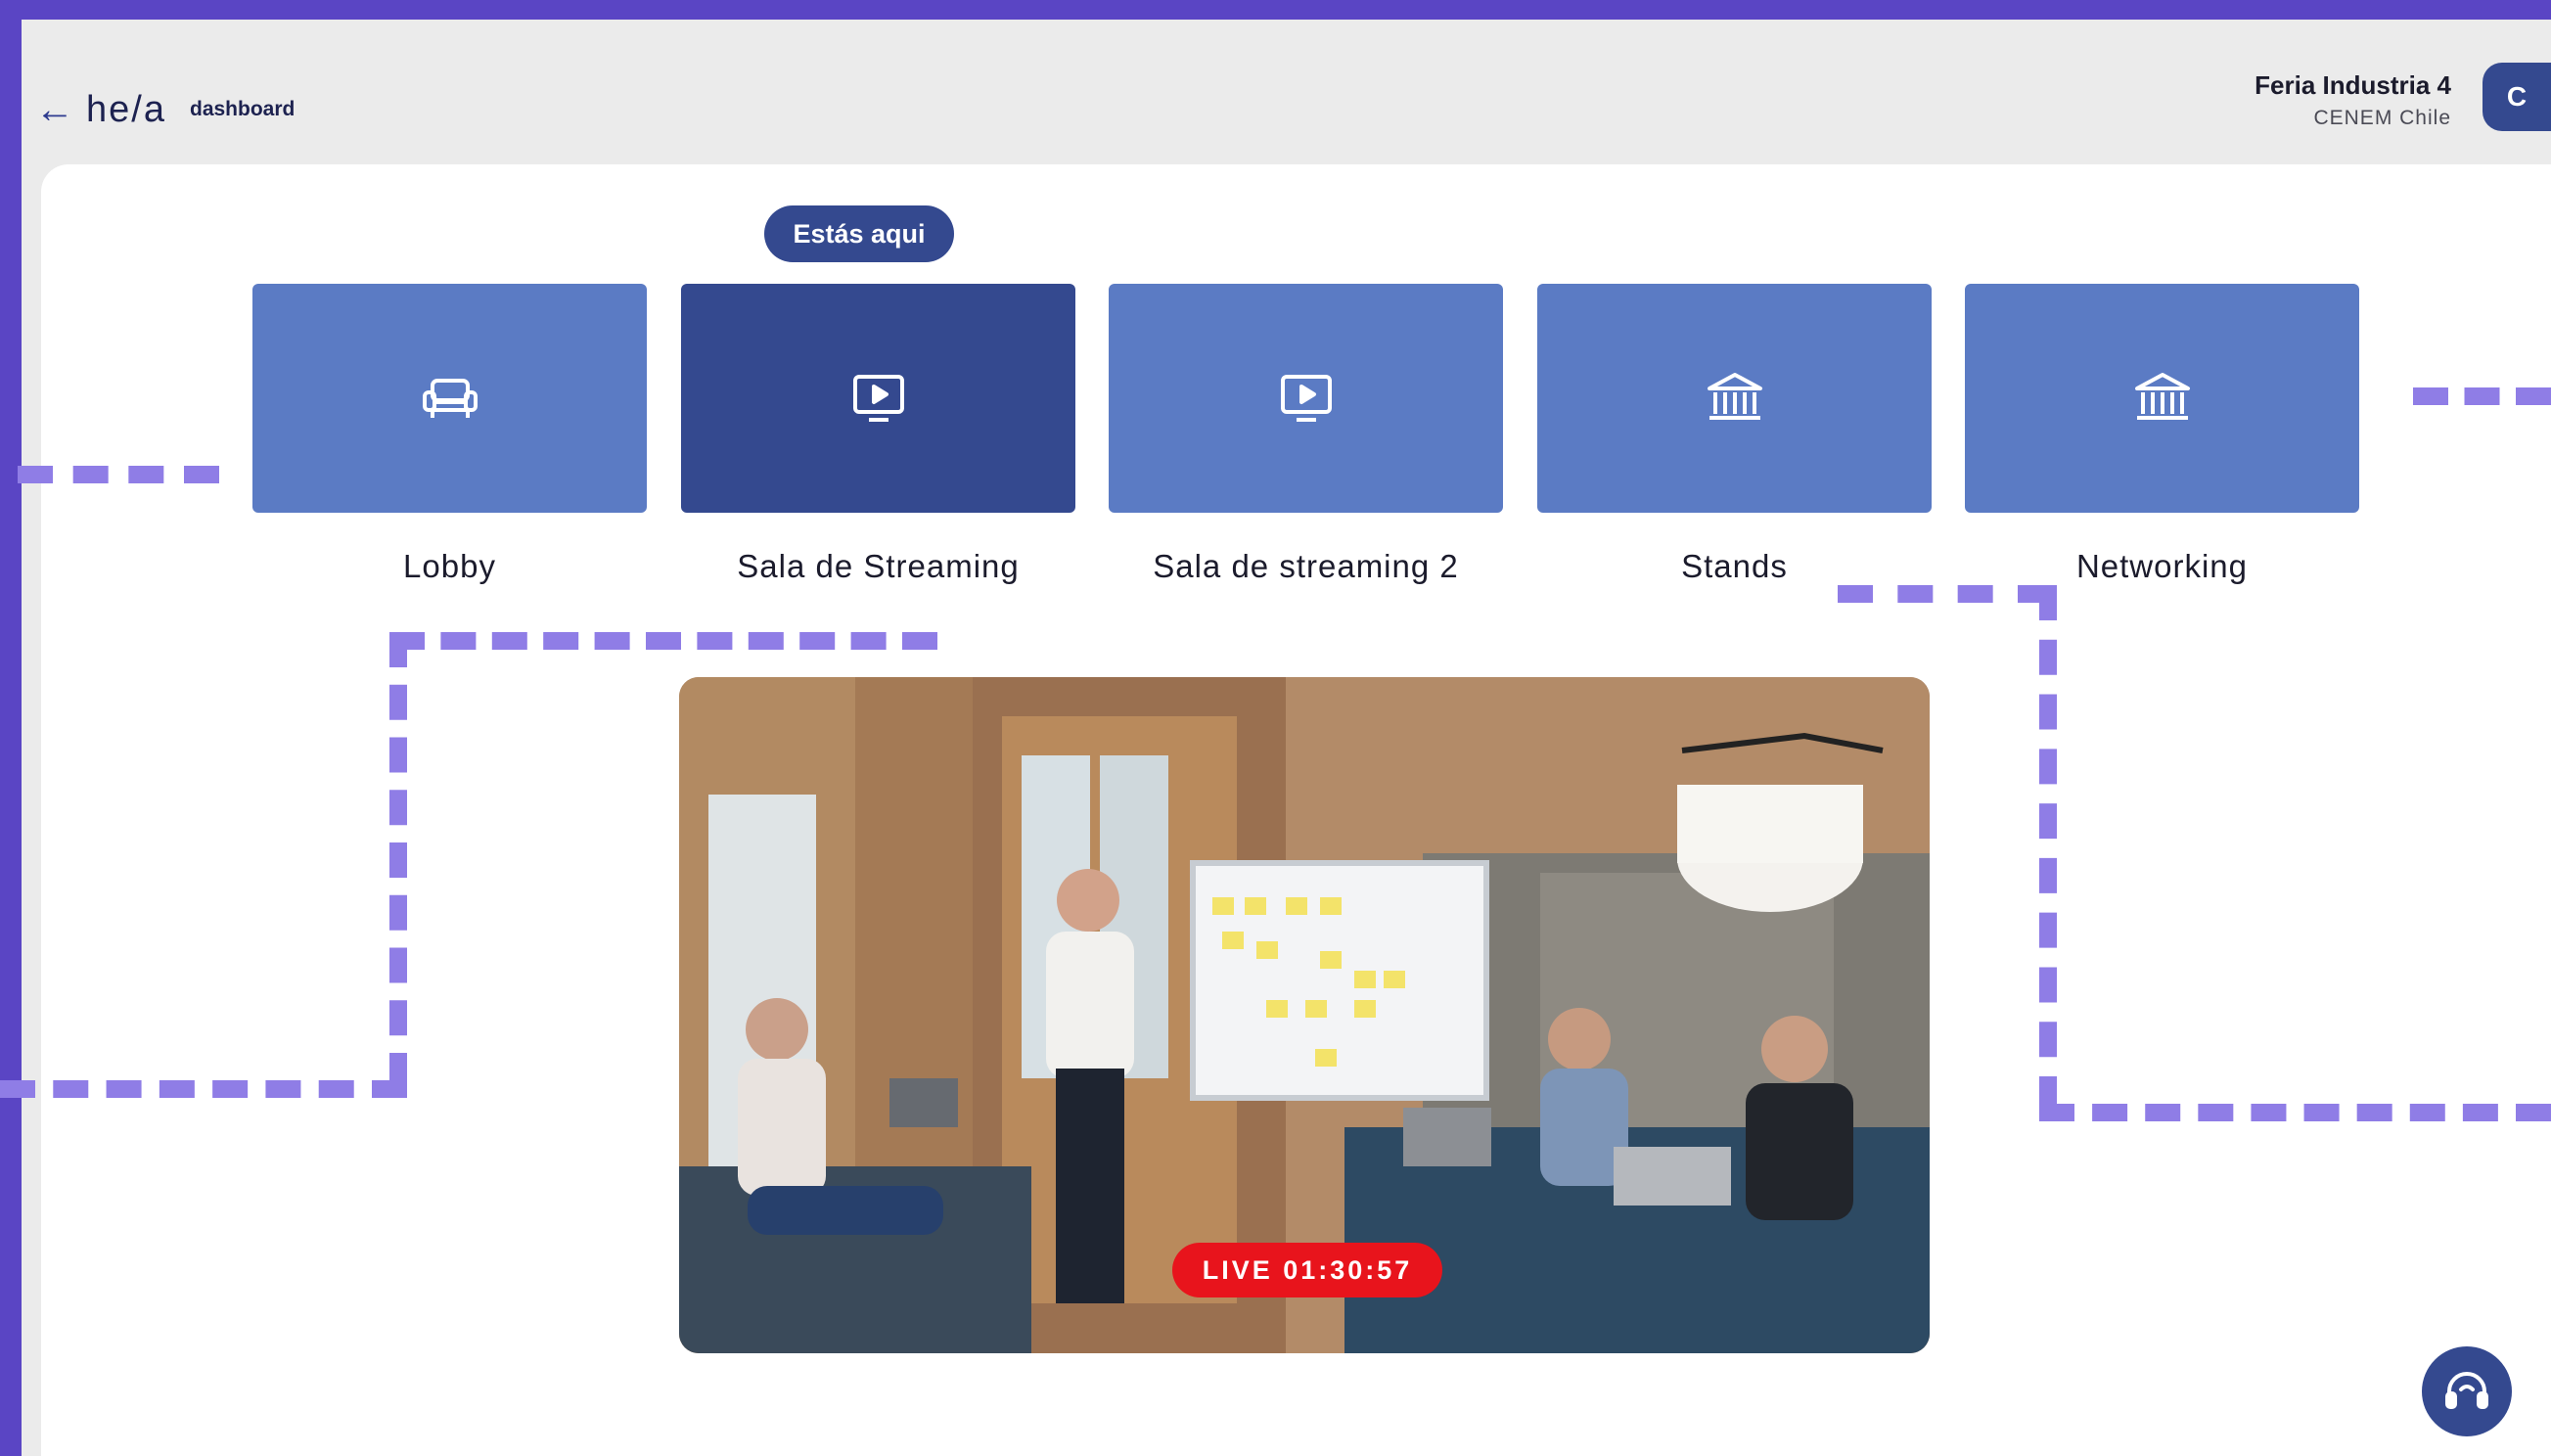 The width and height of the screenshot is (2551, 1456). I want to click on arrow-left-icon: ←, so click(60, 109).